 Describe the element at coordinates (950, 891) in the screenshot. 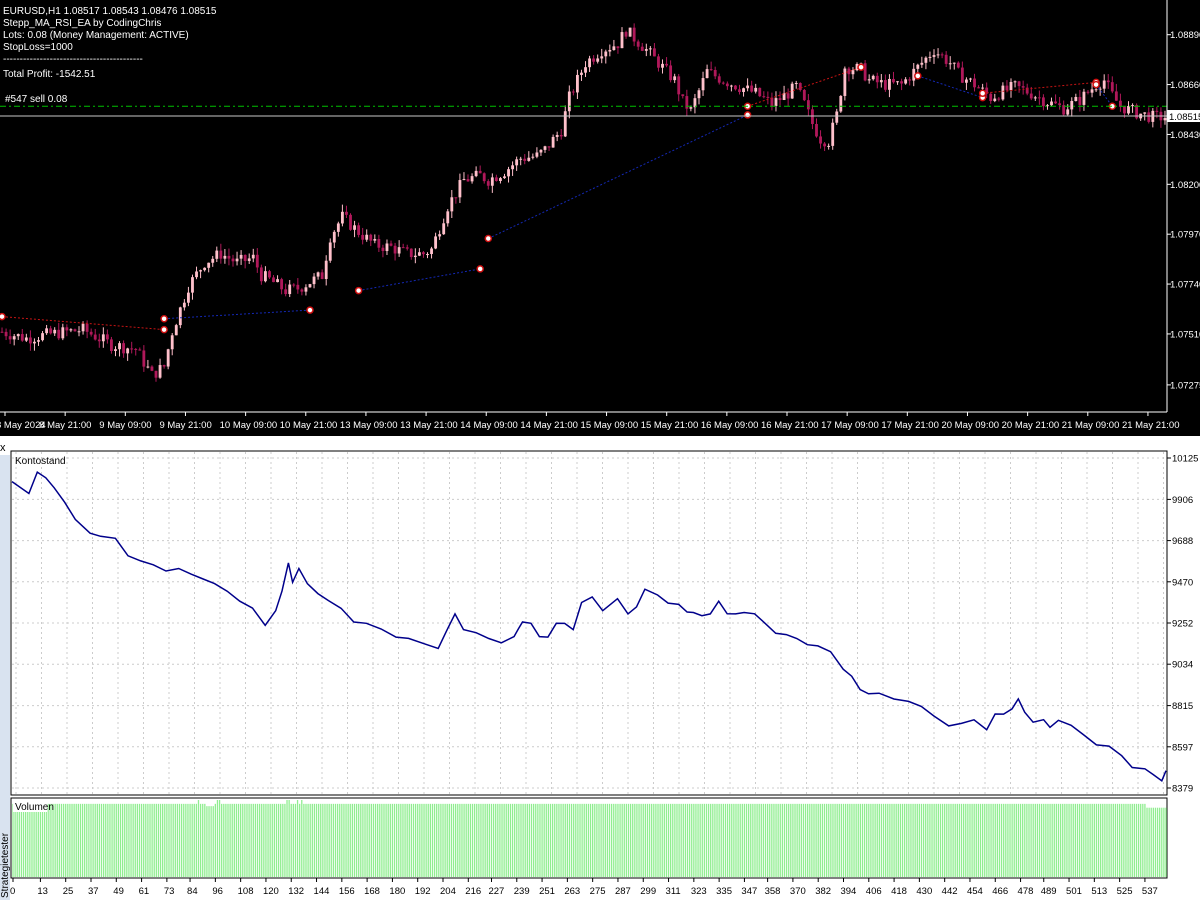

I see `trade-tick-label: 442` at that location.